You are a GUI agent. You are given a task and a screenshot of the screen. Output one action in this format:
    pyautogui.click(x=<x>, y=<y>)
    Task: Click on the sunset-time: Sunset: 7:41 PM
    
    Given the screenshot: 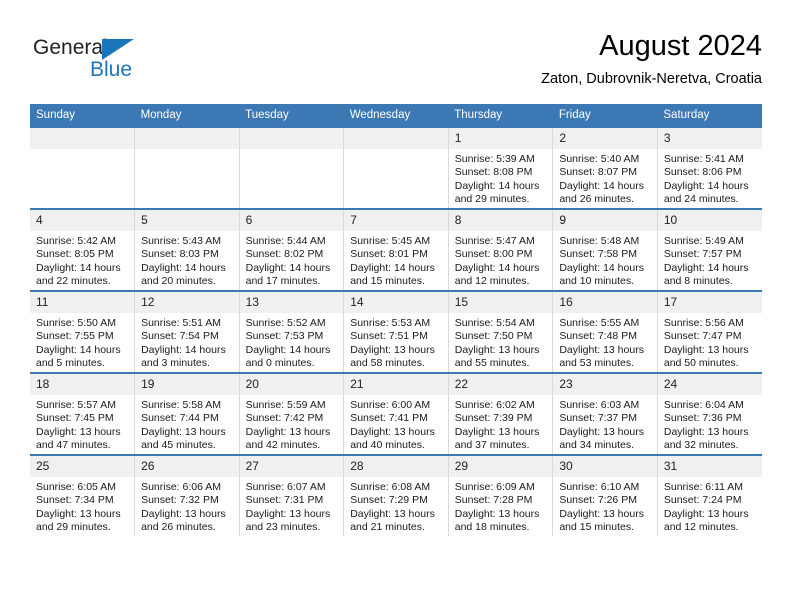 What is the action you would take?
    pyautogui.click(x=389, y=418)
    